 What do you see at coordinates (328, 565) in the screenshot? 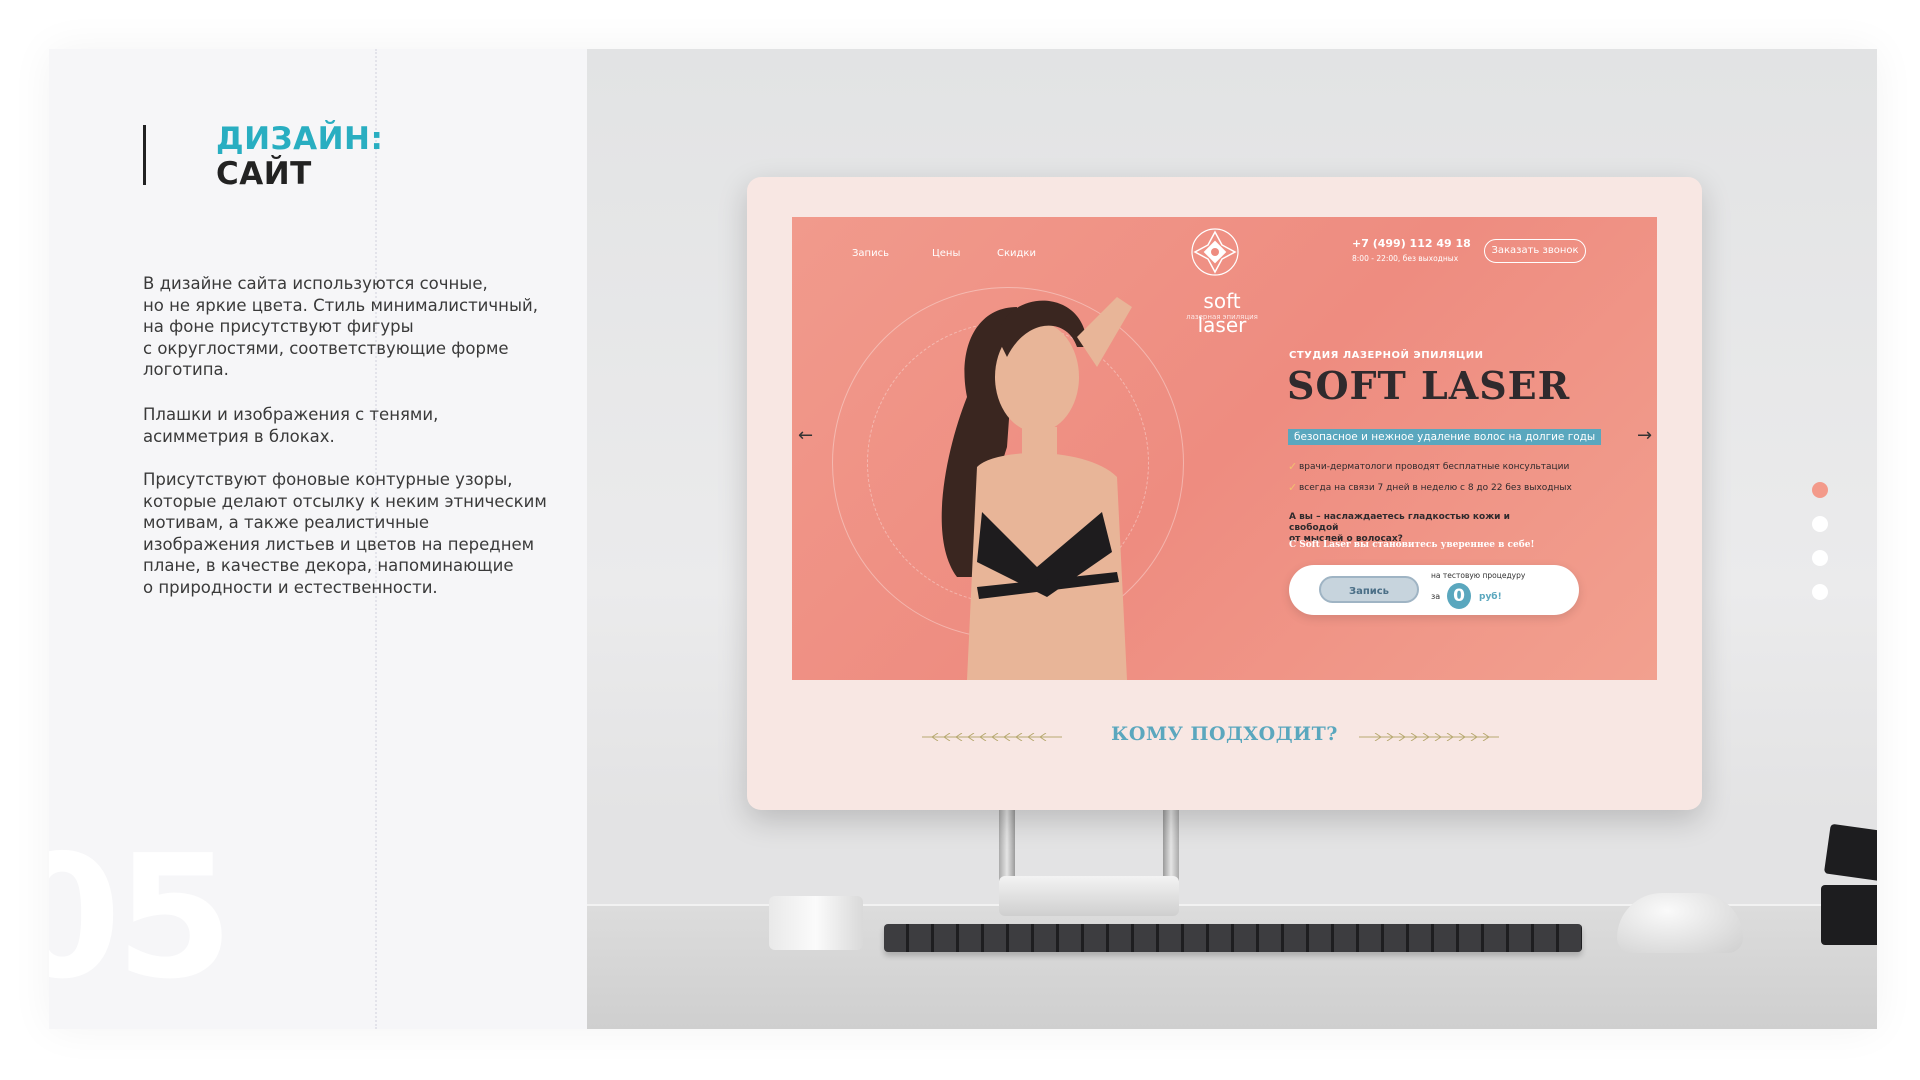
I see `text-line: плане, в качестве декора, напоминающие` at bounding box center [328, 565].